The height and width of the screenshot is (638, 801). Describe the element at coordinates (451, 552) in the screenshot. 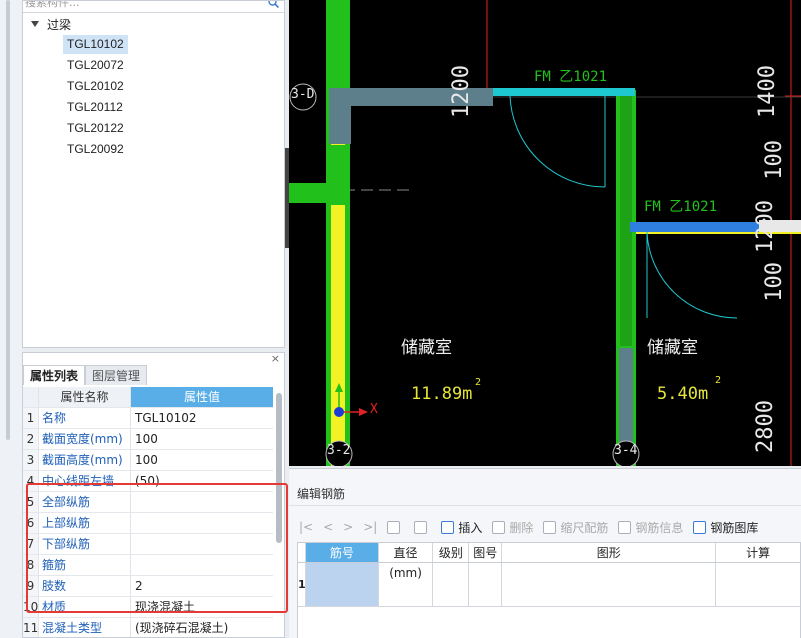

I see `col-grade: 级别` at that location.